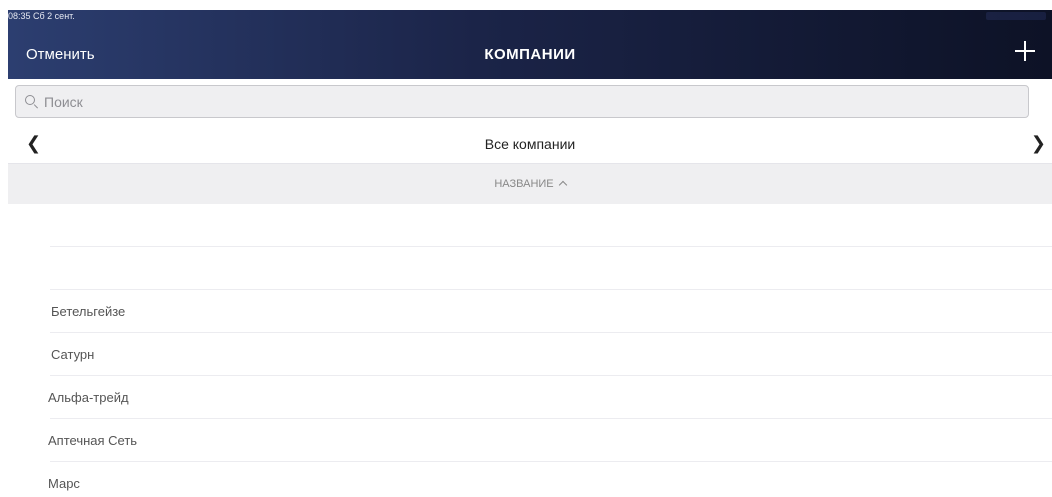 The width and height of the screenshot is (1052, 497). I want to click on status-bar-time: 08:35 Сб 2 сент., so click(41, 16).